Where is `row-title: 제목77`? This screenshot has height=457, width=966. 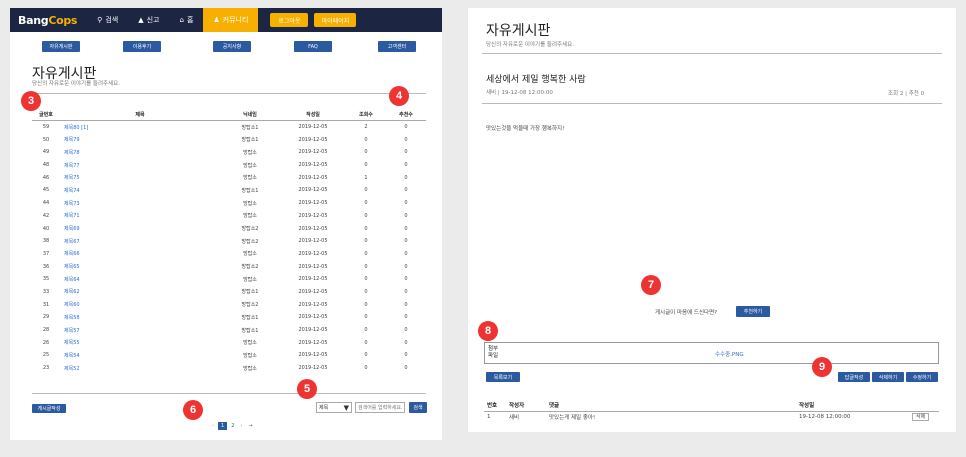 row-title: 제목77 is located at coordinates (140, 165).